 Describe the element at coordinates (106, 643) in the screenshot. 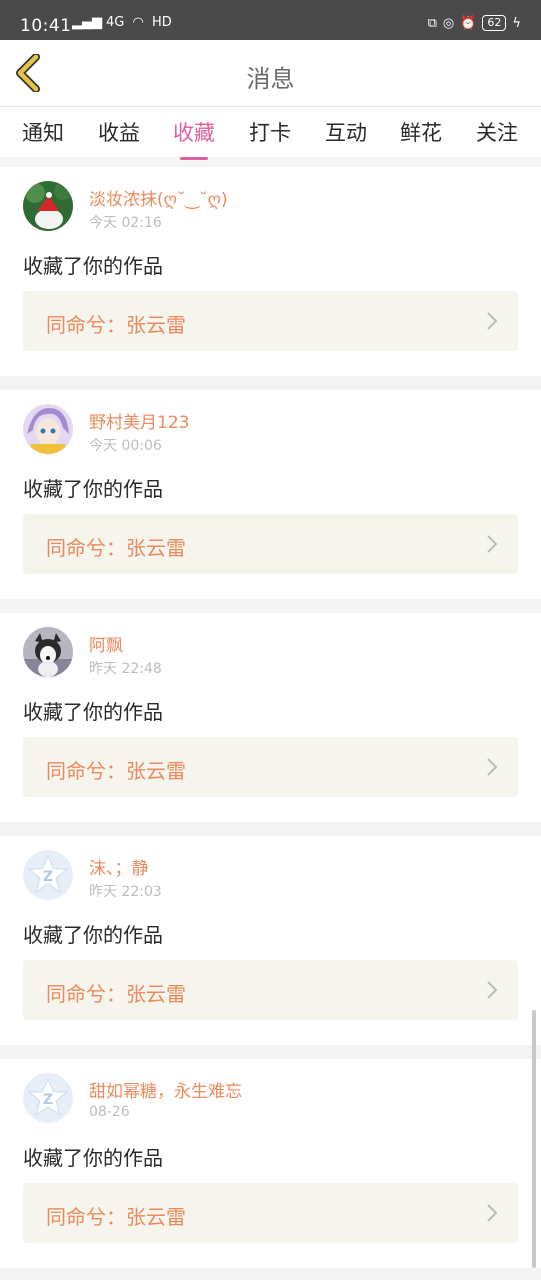

I see `username: 阿飘` at that location.